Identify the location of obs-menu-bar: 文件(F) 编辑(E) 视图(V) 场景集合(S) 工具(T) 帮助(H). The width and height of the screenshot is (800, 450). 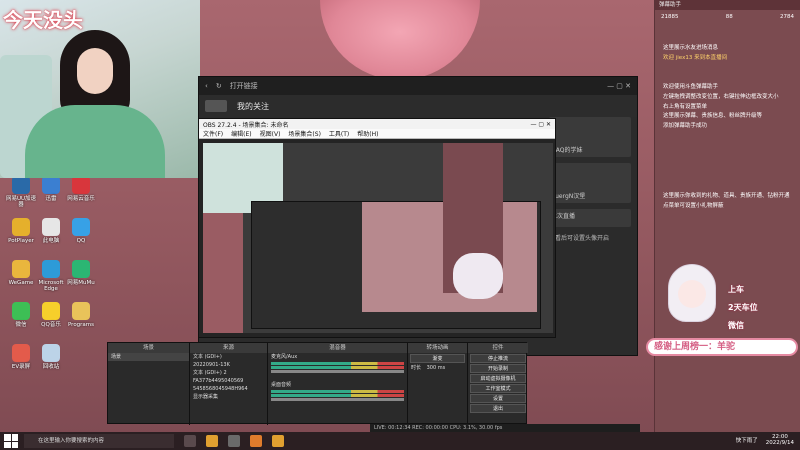
(377, 134).